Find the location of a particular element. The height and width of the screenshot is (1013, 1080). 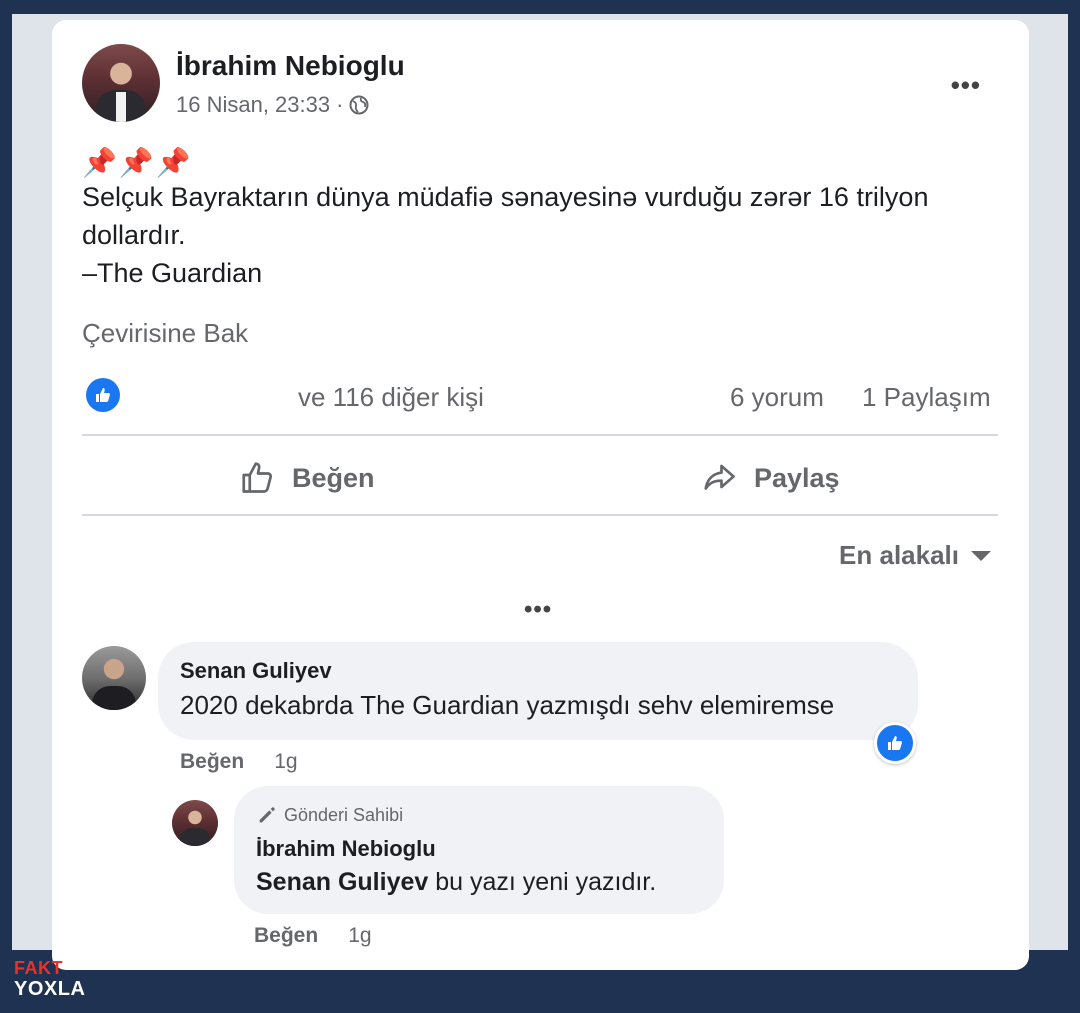

mention-link: Senan Guliyev is located at coordinates (342, 882).